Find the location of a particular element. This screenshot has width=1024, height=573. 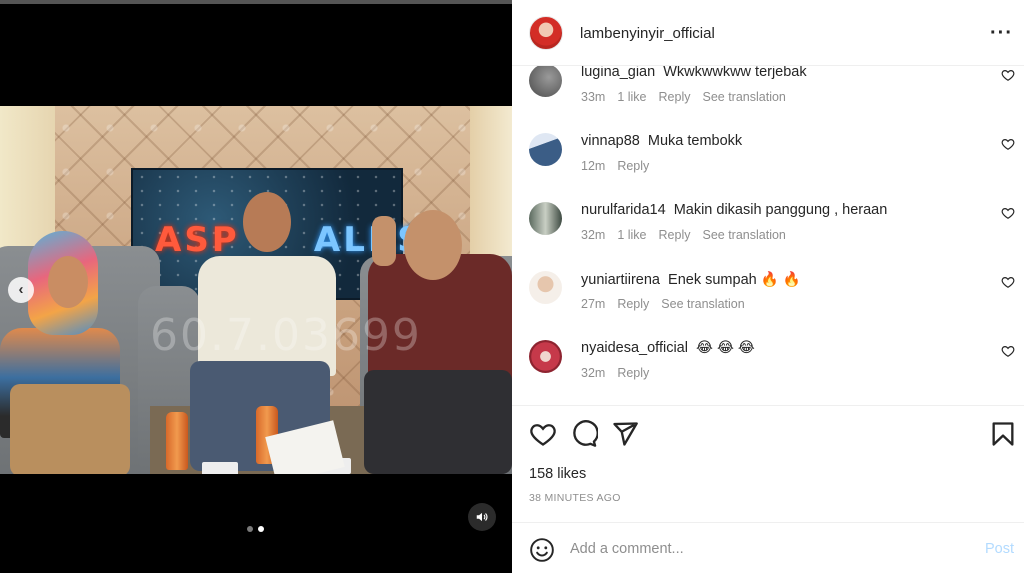

comment-time: 33m is located at coordinates (593, 97).